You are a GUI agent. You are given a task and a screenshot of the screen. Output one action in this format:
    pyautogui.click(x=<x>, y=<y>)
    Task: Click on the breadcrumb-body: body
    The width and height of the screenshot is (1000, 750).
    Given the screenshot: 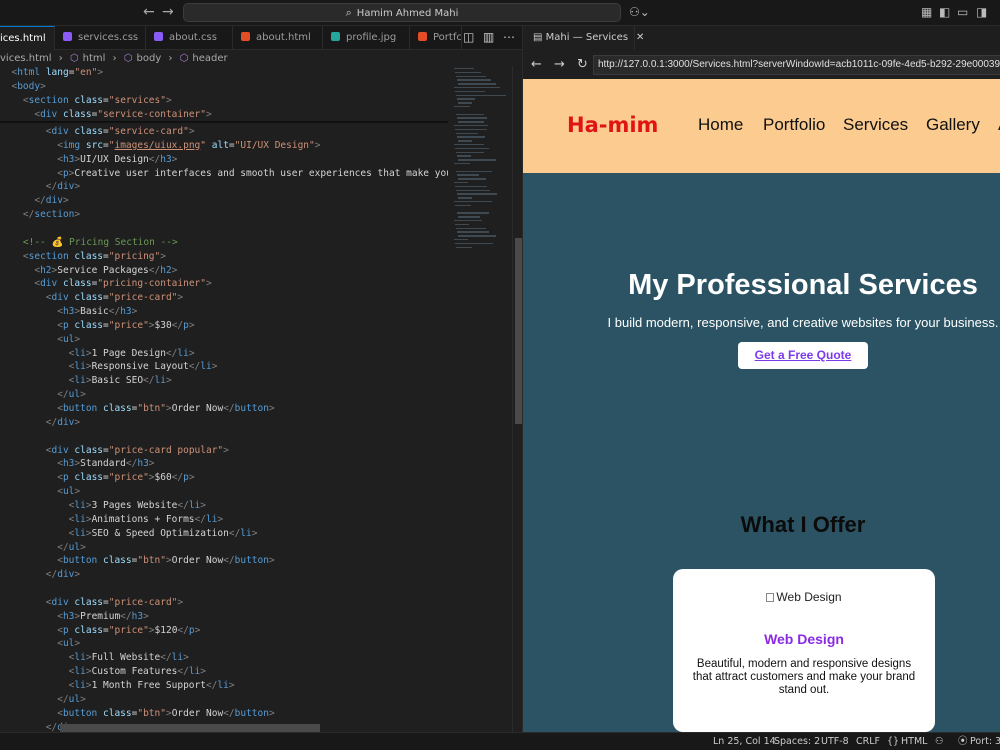 What is the action you would take?
    pyautogui.click(x=149, y=58)
    